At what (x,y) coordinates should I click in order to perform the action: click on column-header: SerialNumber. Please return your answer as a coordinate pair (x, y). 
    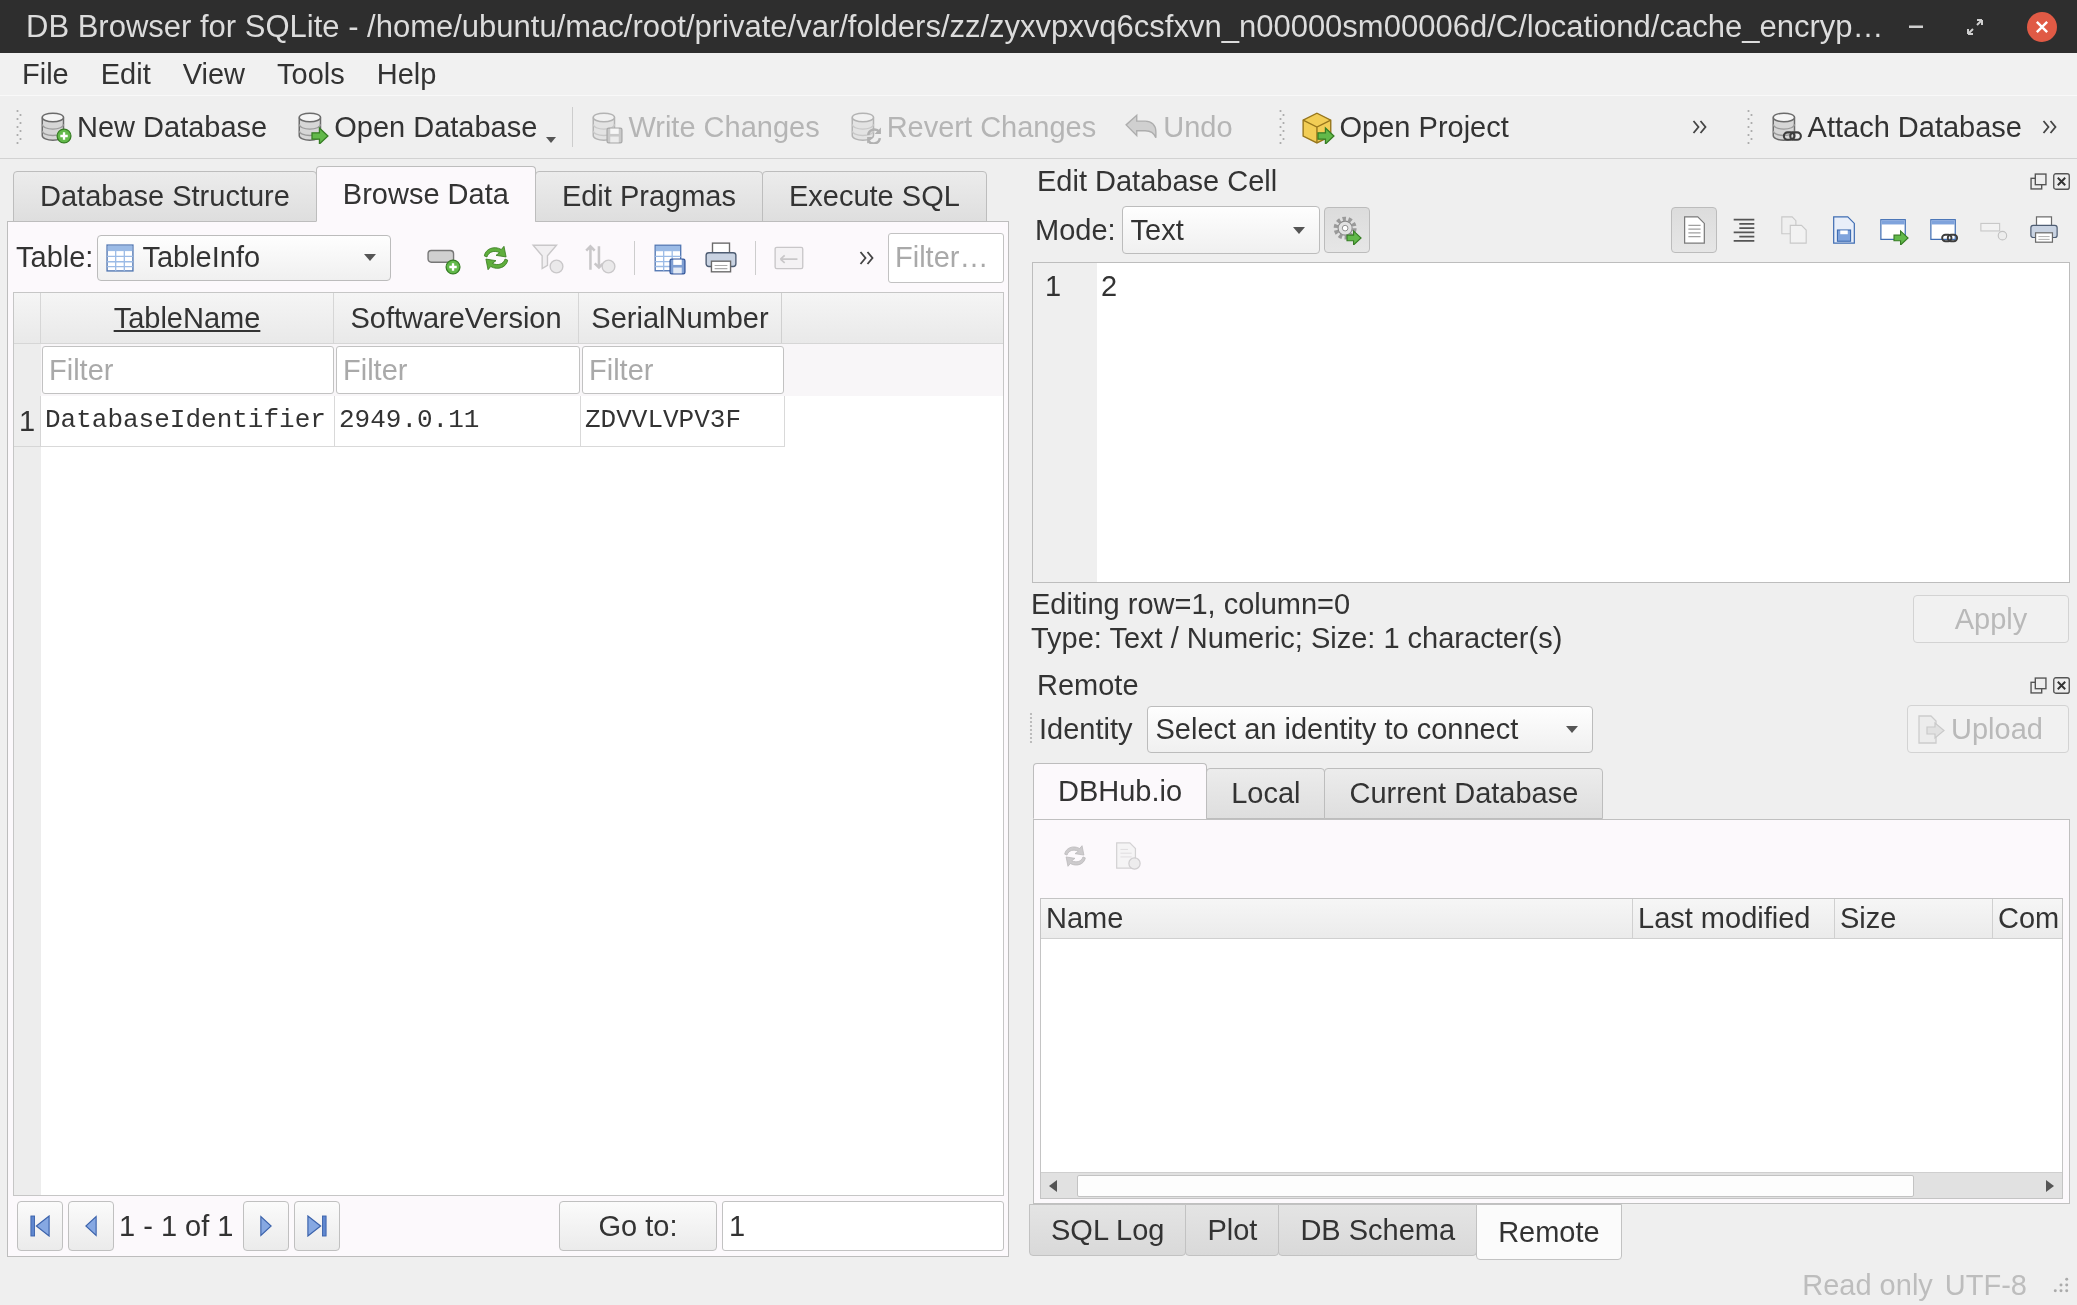
    Looking at the image, I should click on (680, 318).